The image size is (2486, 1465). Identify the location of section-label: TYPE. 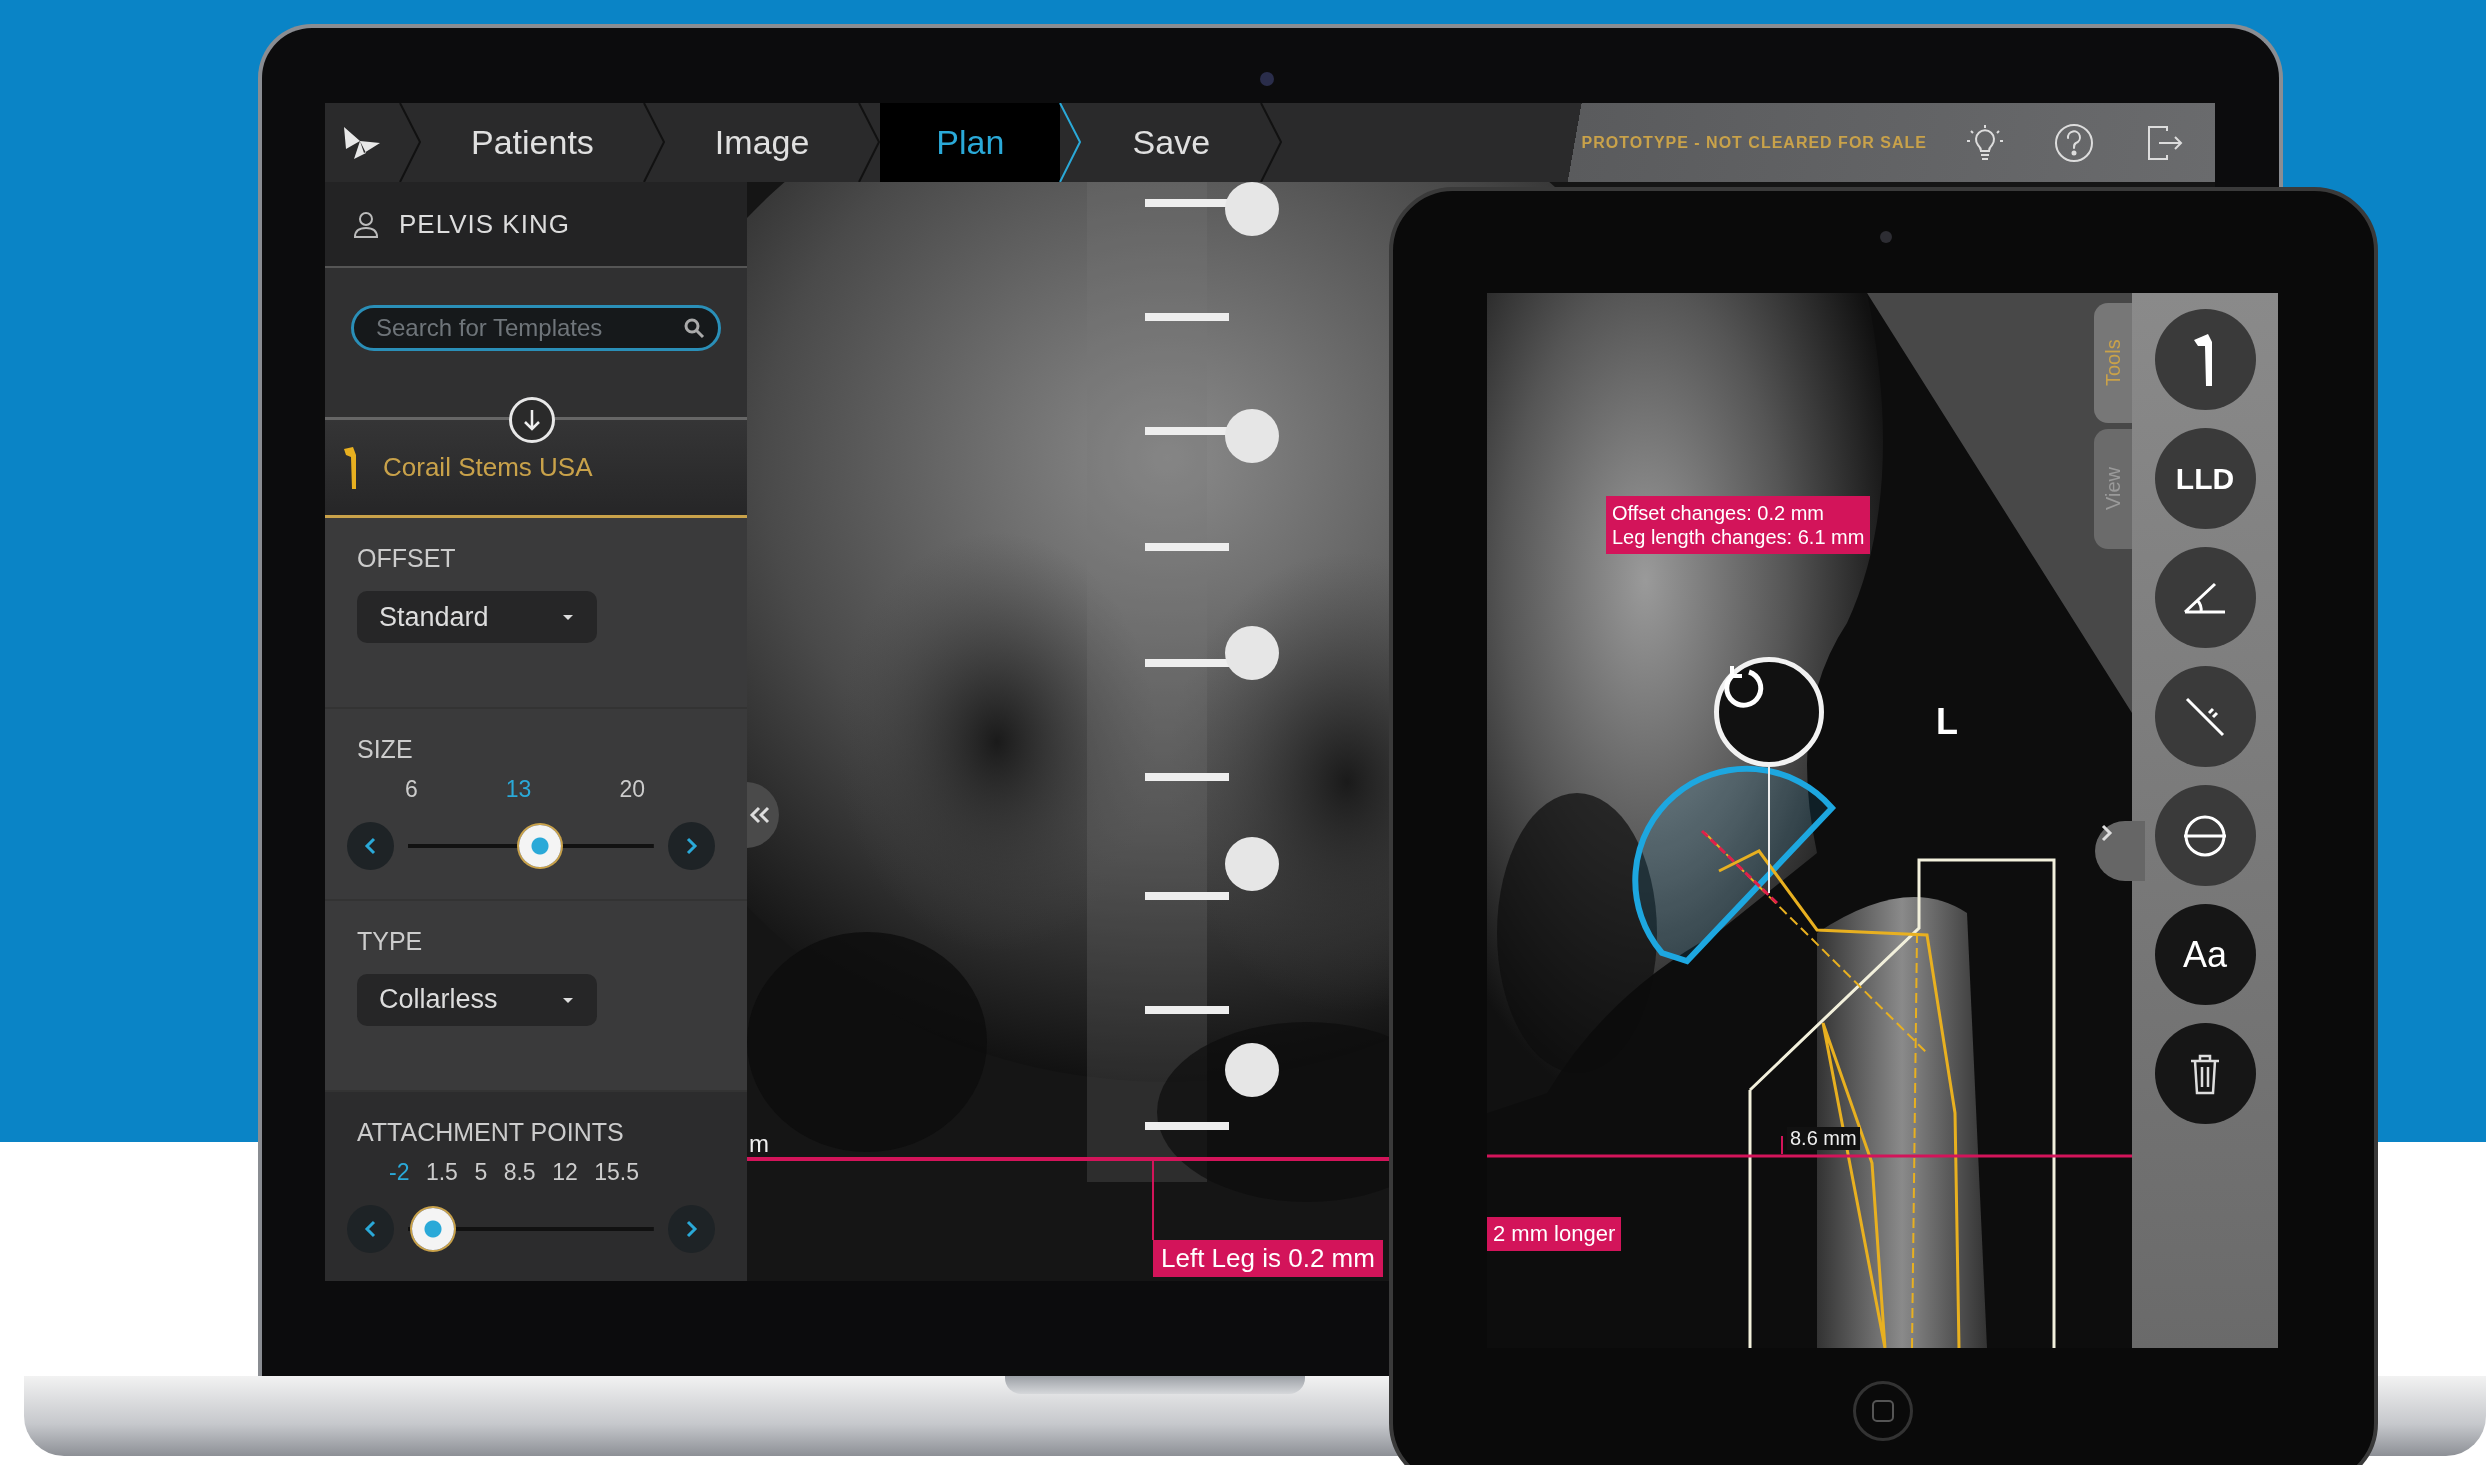
(390, 941).